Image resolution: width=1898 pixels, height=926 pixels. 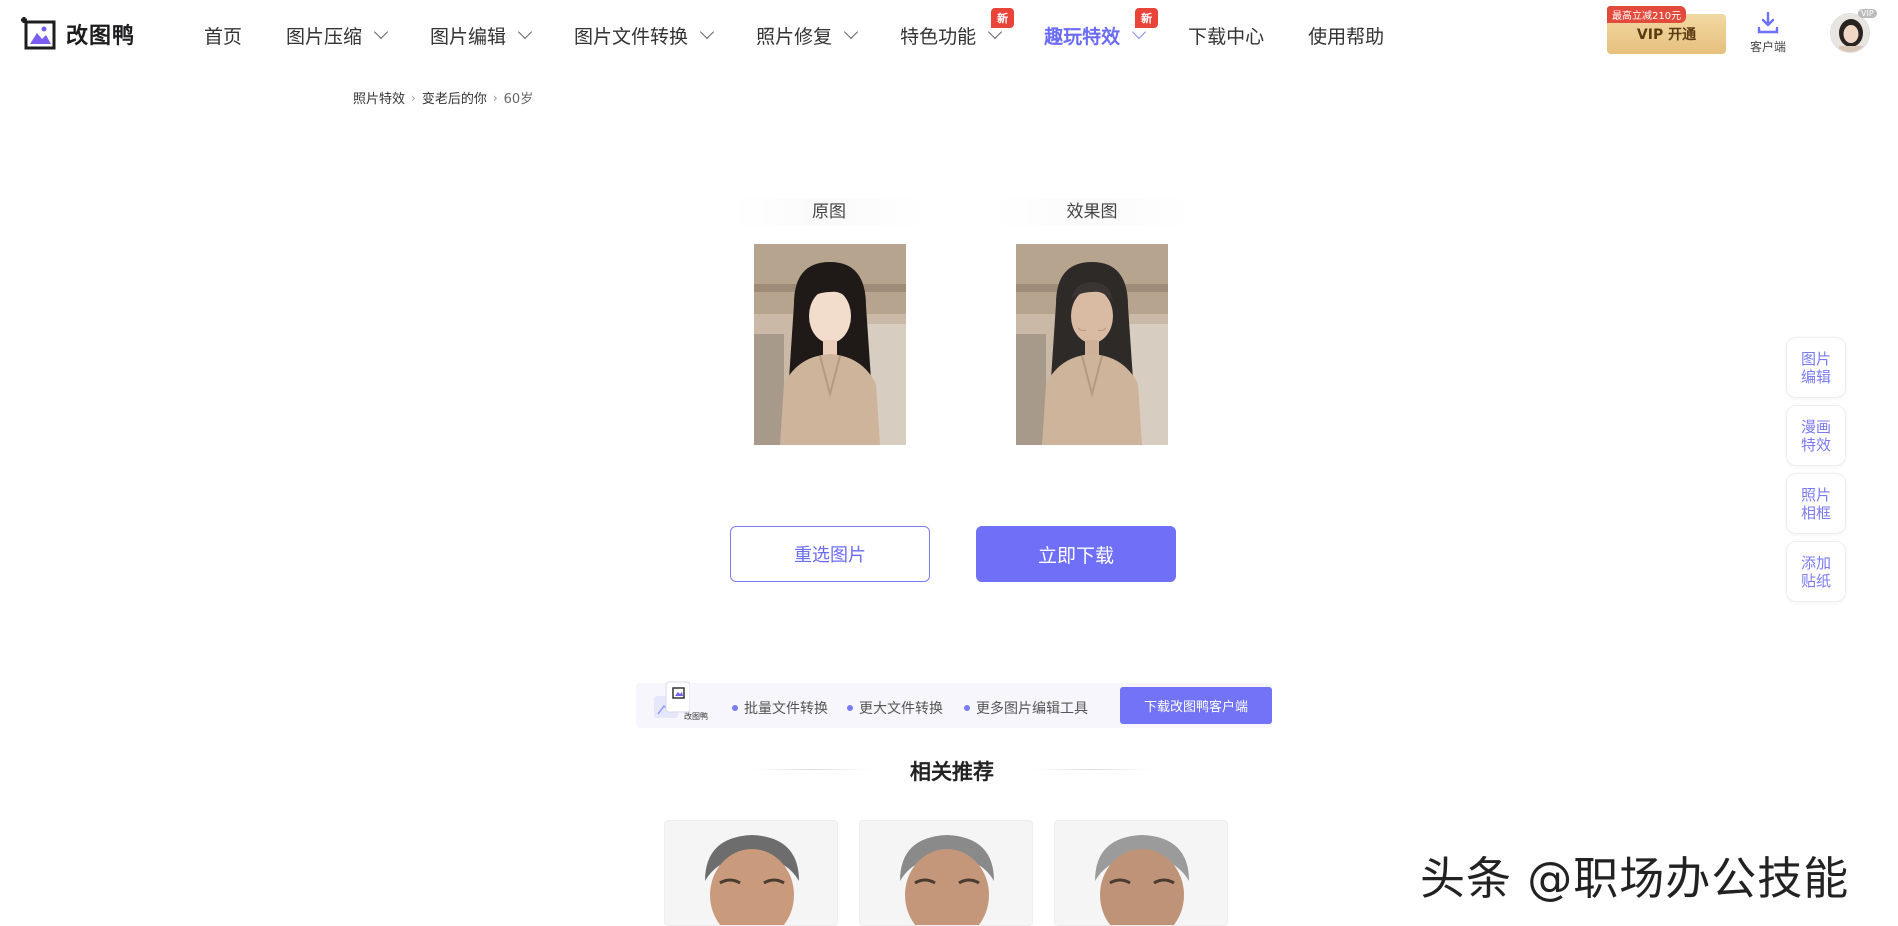 I want to click on client-label: 客户端, so click(x=1767, y=47).